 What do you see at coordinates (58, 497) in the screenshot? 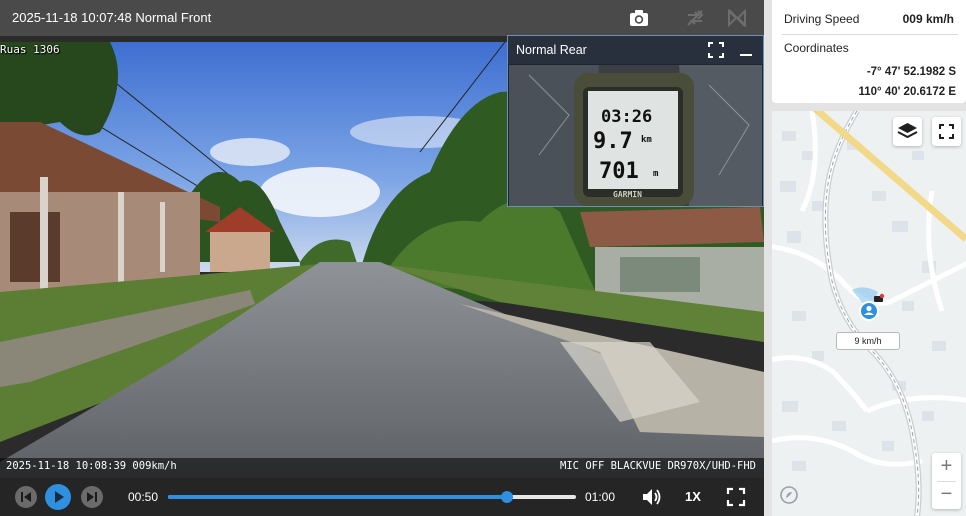
I see `play-button` at bounding box center [58, 497].